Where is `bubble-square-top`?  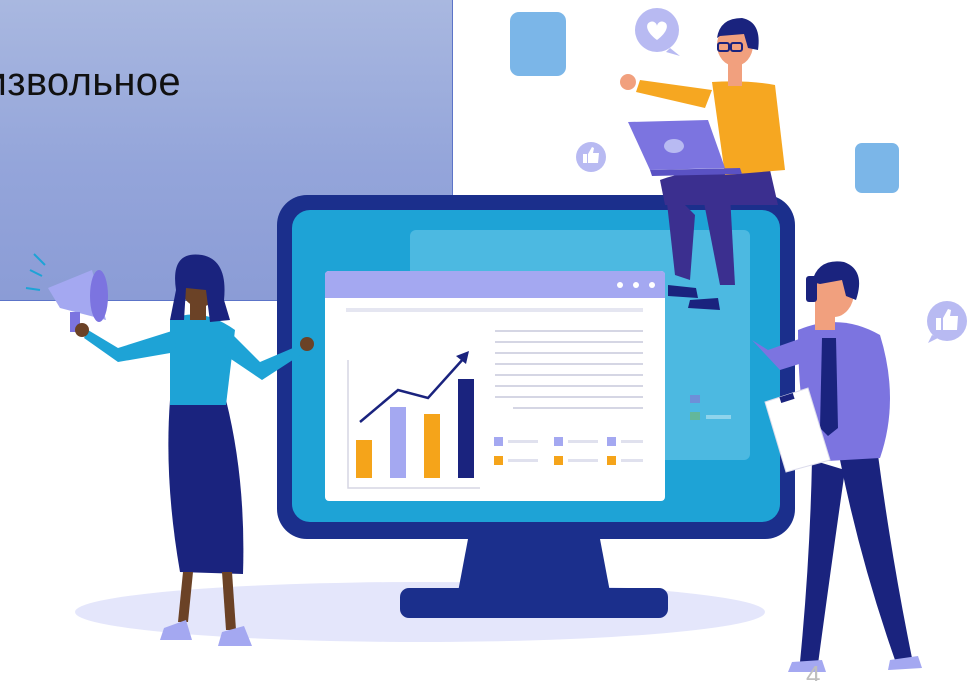 bubble-square-top is located at coordinates (538, 44).